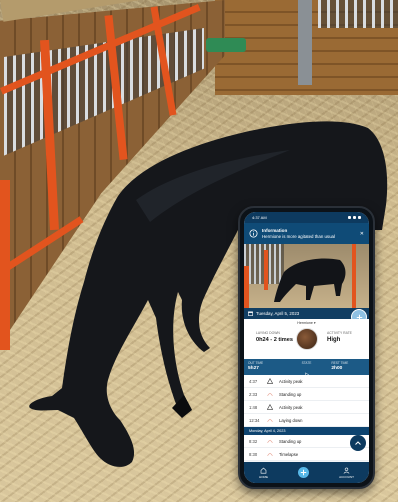  I want to click on tab-account: ACCOUNT, so click(346, 473).